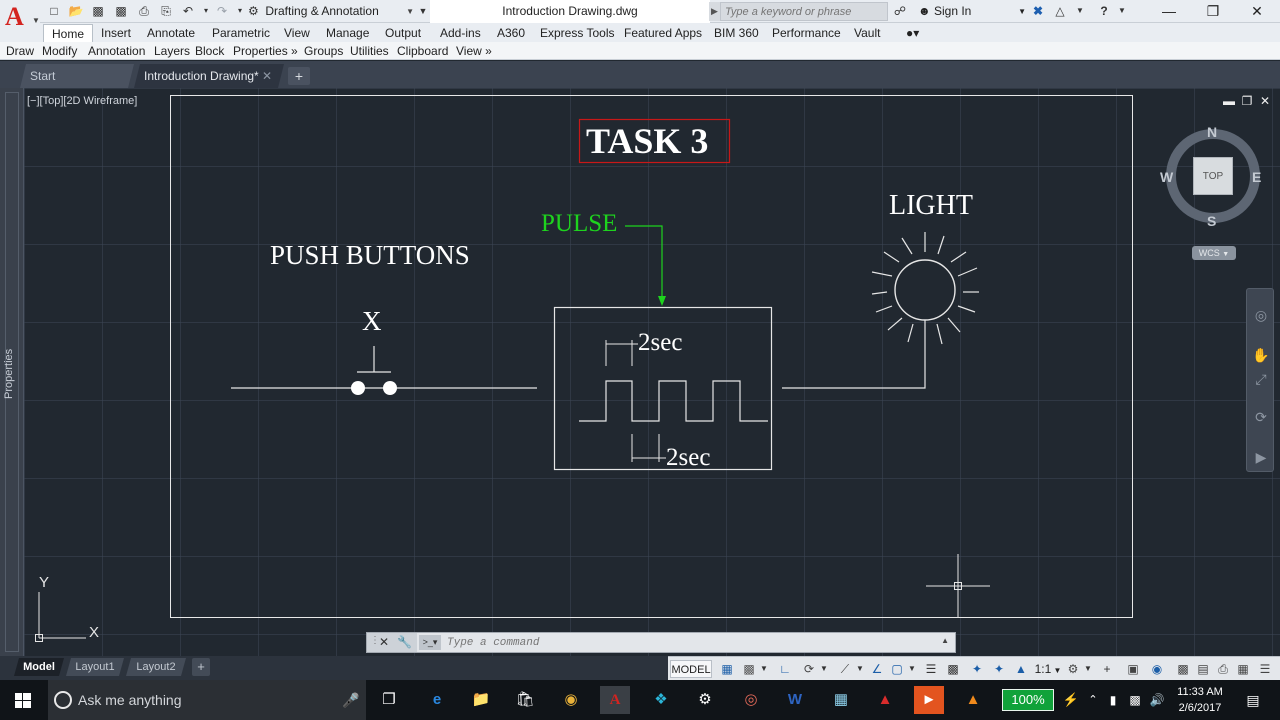 This screenshot has height=720, width=1280. I want to click on cortana-icon, so click(63, 700).